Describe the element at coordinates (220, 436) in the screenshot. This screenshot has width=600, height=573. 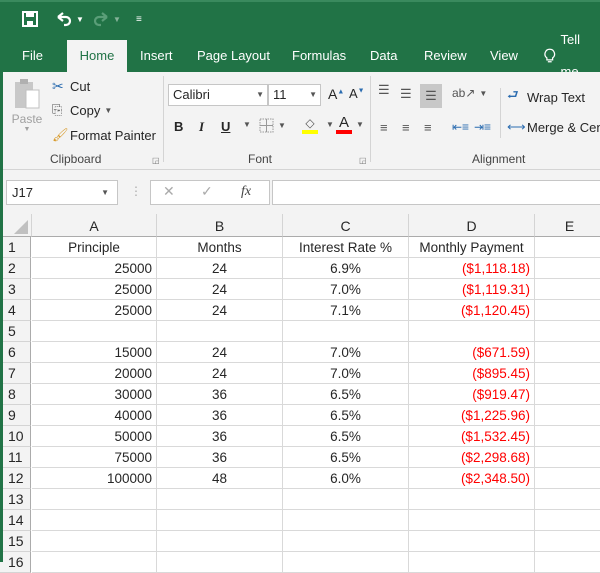
I see `cell-b10: 36` at that location.